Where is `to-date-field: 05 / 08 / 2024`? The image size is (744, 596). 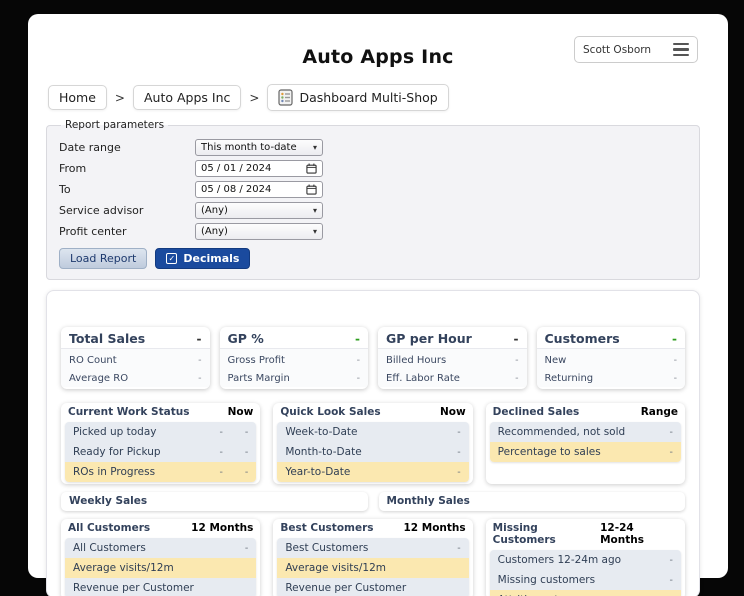
to-date-field: 05 / 08 / 2024 is located at coordinates (259, 189).